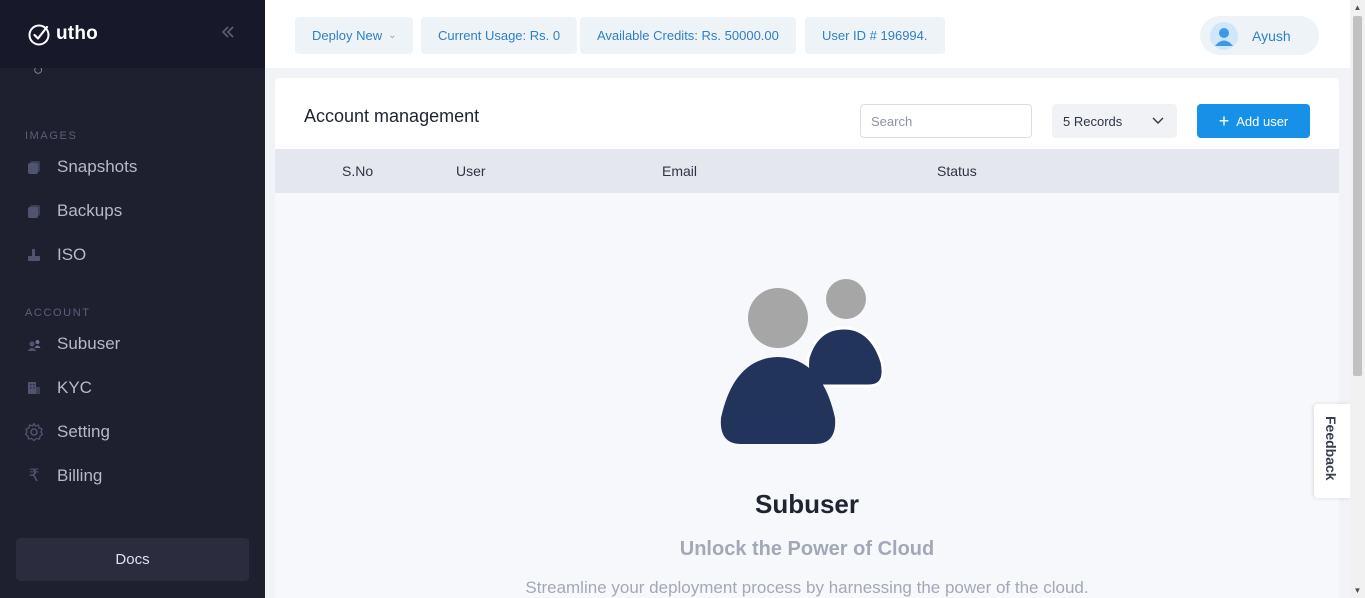 This screenshot has width=1365, height=598. Describe the element at coordinates (72, 254) in the screenshot. I see `sidebar-item-label: ISO` at that location.